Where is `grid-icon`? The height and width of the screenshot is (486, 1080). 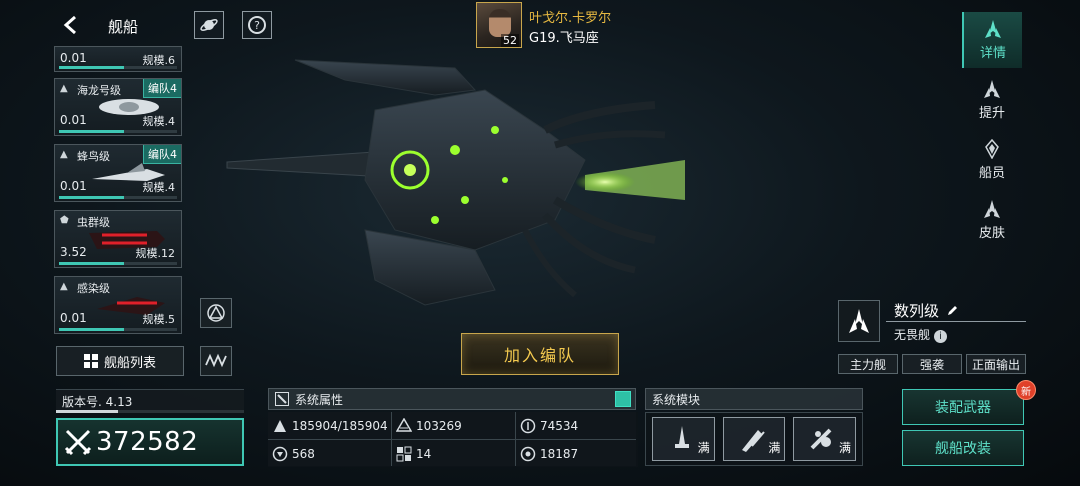 grid-icon is located at coordinates (90, 361).